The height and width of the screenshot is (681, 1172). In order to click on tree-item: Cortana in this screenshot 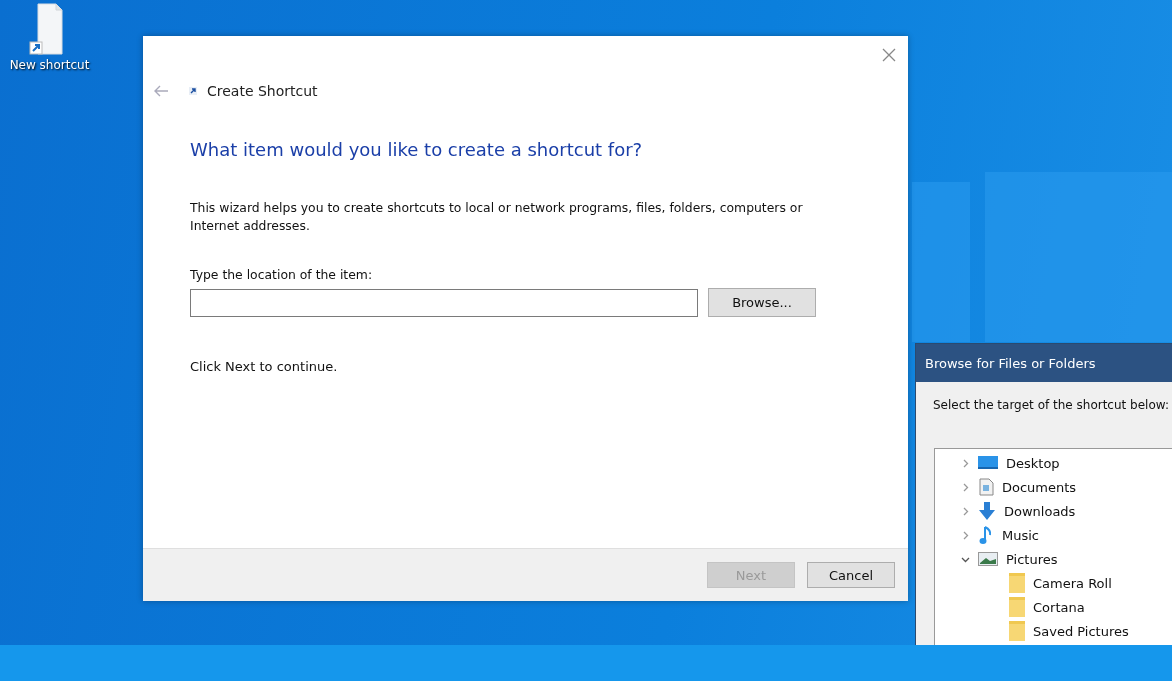, I will do `click(1059, 607)`.